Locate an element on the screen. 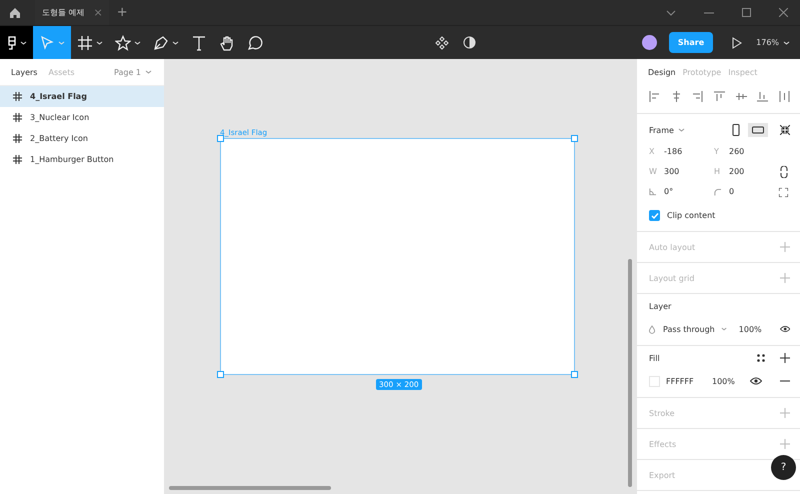 This screenshot has height=494, width=800. pen-icon is located at coordinates (161, 42).